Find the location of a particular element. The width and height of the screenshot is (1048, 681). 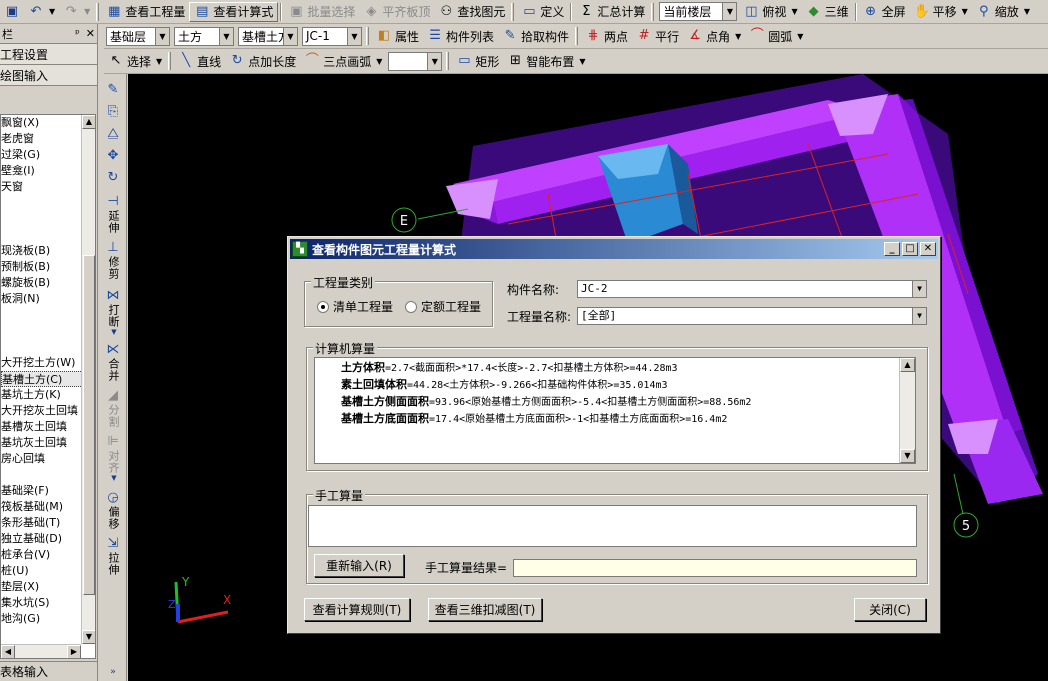

double-chevron-down-icon: » is located at coordinates (113, 672).